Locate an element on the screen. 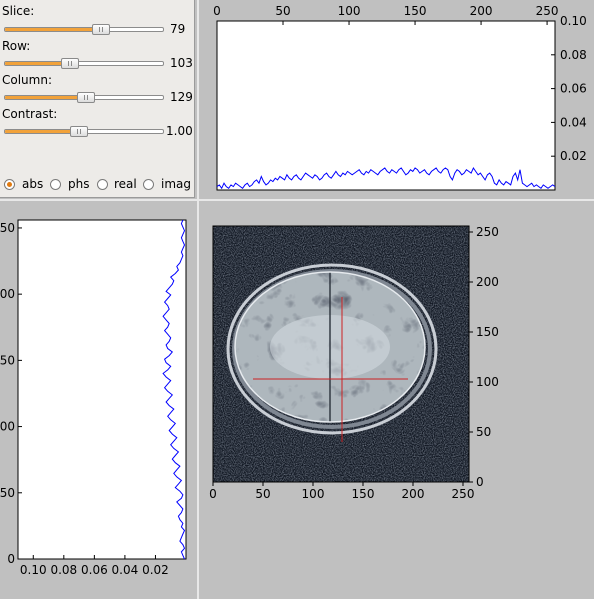 Image resolution: width=594 pixels, height=599 pixels. row-label: Row: is located at coordinates (16, 46).